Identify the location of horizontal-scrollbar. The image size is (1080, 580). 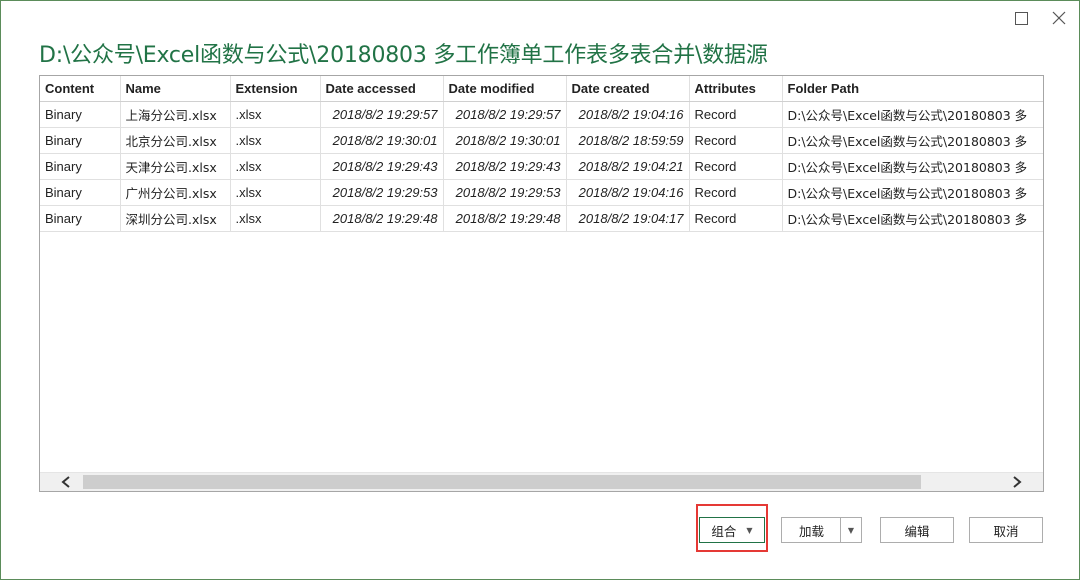
(541, 481).